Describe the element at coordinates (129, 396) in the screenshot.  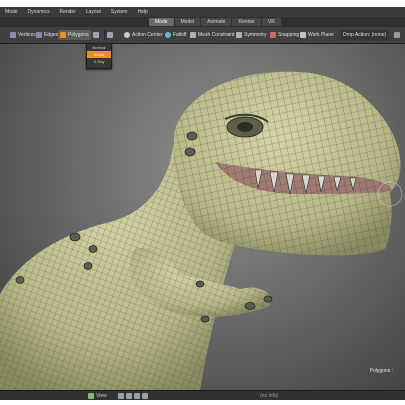
I see `light-icon` at that location.